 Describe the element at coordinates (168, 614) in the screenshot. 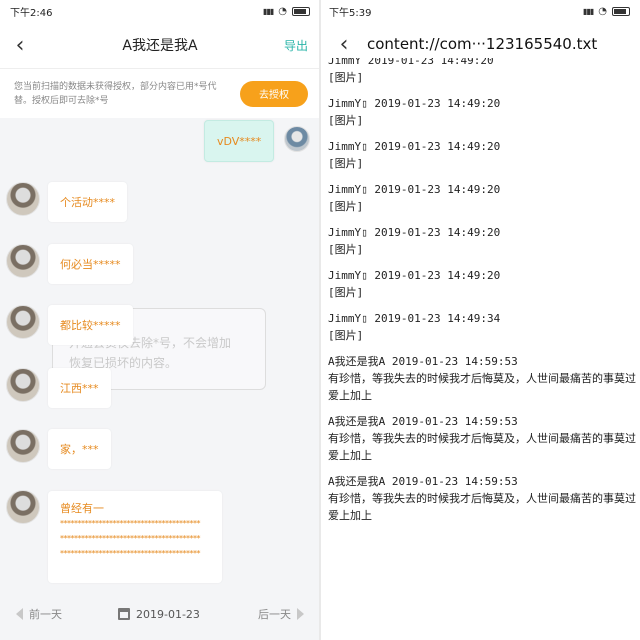

I see `current-date: 2019-01-23` at that location.